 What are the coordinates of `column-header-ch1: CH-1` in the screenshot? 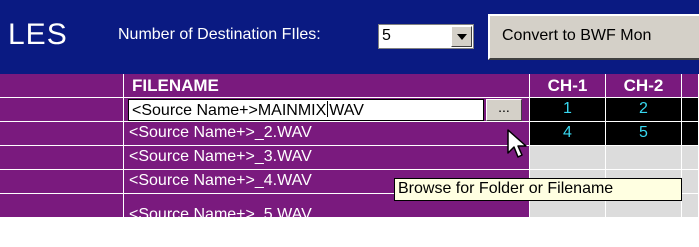 It's located at (568, 86).